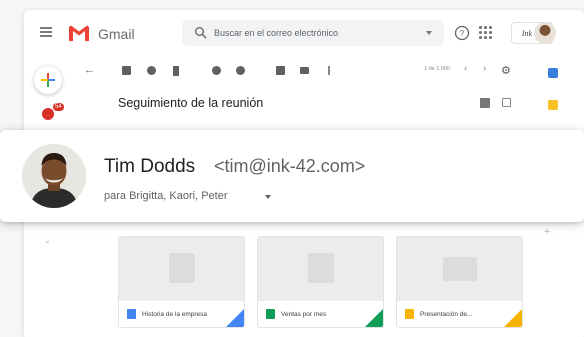 Image resolution: width=584 pixels, height=337 pixels. I want to click on print-icon, so click(485, 103).